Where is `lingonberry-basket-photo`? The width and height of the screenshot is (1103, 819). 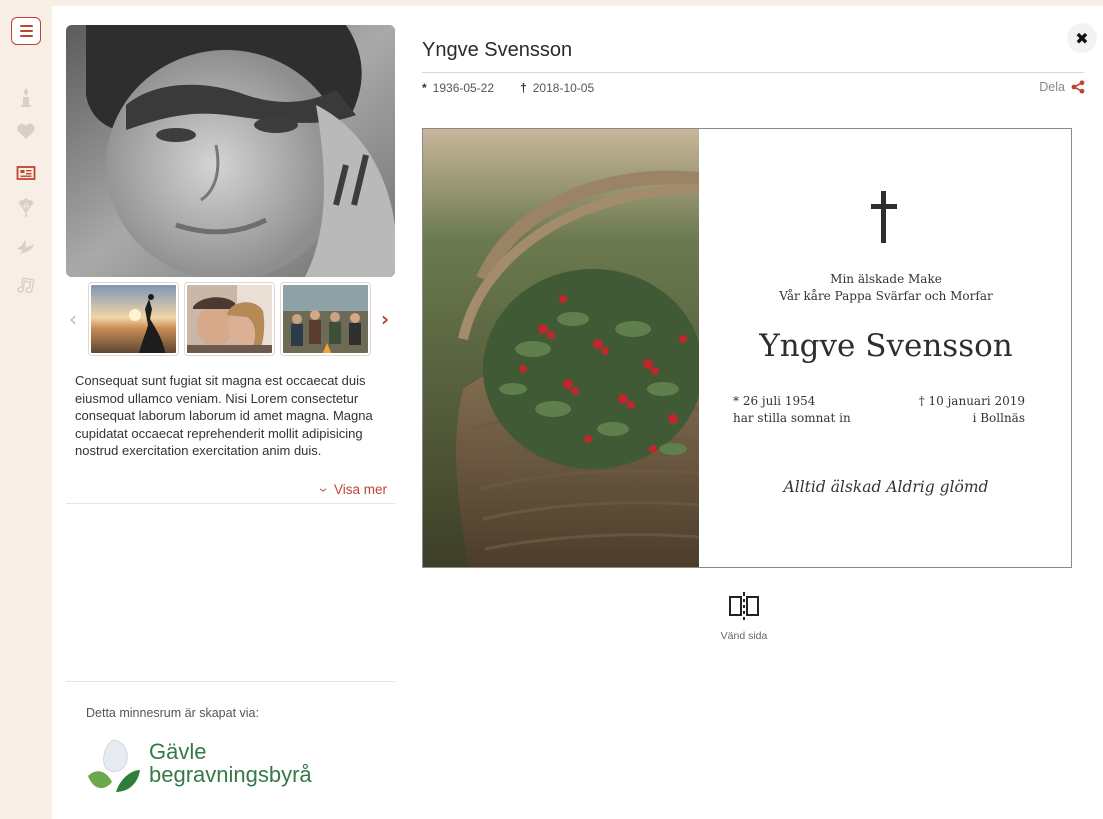 lingonberry-basket-photo is located at coordinates (561, 348).